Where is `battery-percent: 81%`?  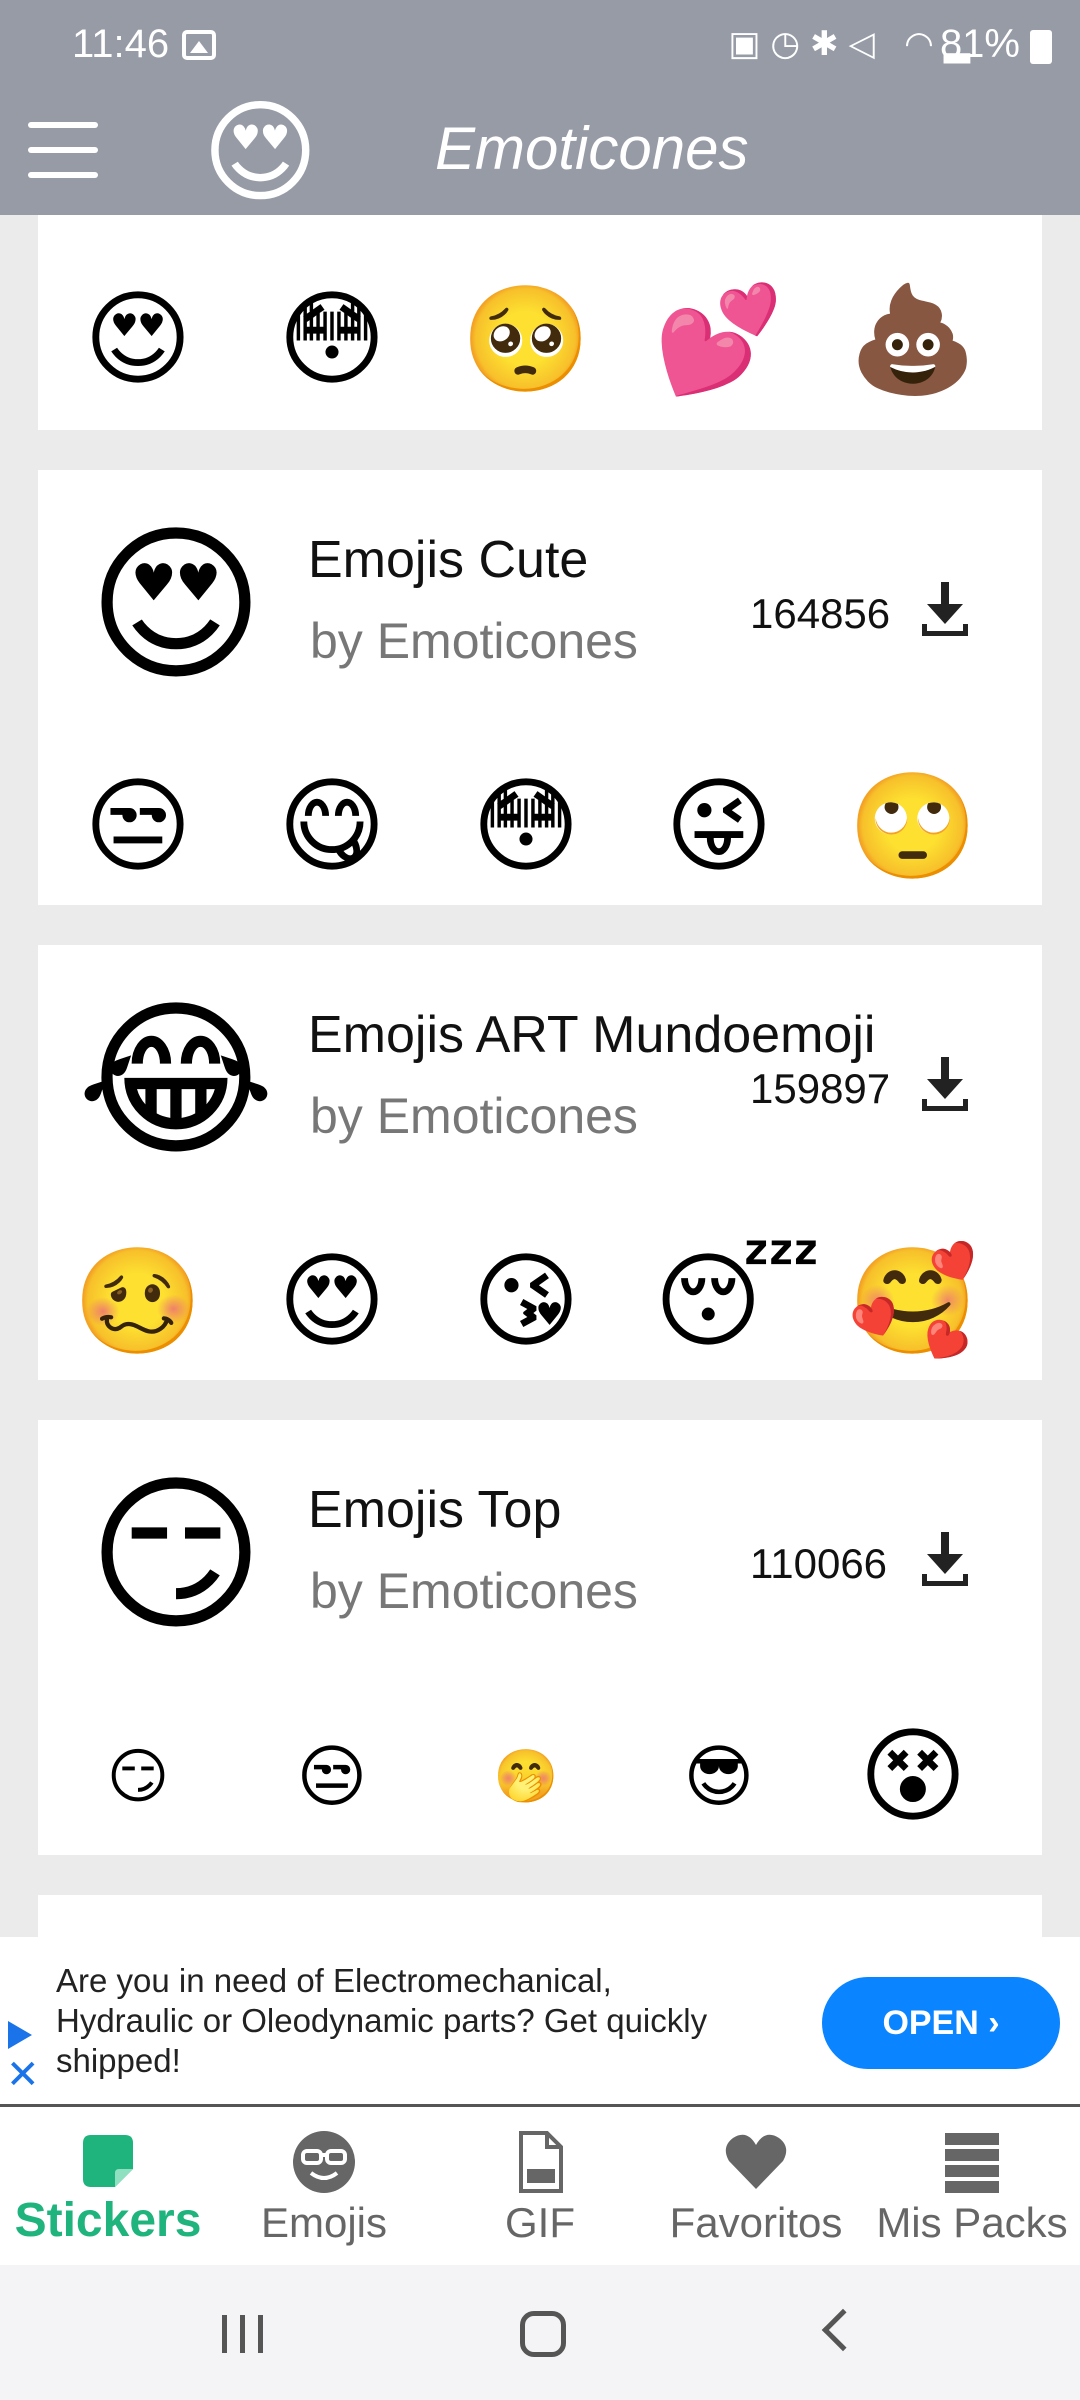 battery-percent: 81% is located at coordinates (979, 44).